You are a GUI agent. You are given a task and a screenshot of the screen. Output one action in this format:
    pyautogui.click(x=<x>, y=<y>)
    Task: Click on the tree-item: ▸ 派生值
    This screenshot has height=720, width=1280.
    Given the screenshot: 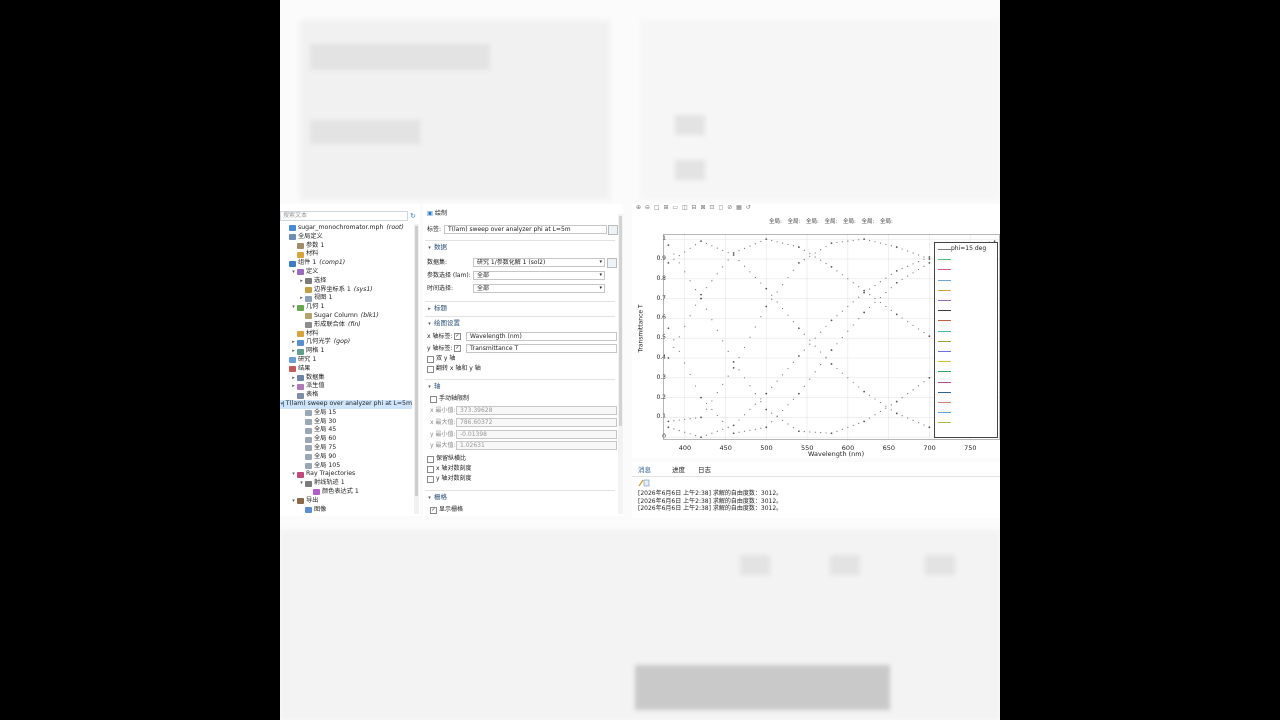 What is the action you would take?
    pyautogui.click(x=346, y=386)
    